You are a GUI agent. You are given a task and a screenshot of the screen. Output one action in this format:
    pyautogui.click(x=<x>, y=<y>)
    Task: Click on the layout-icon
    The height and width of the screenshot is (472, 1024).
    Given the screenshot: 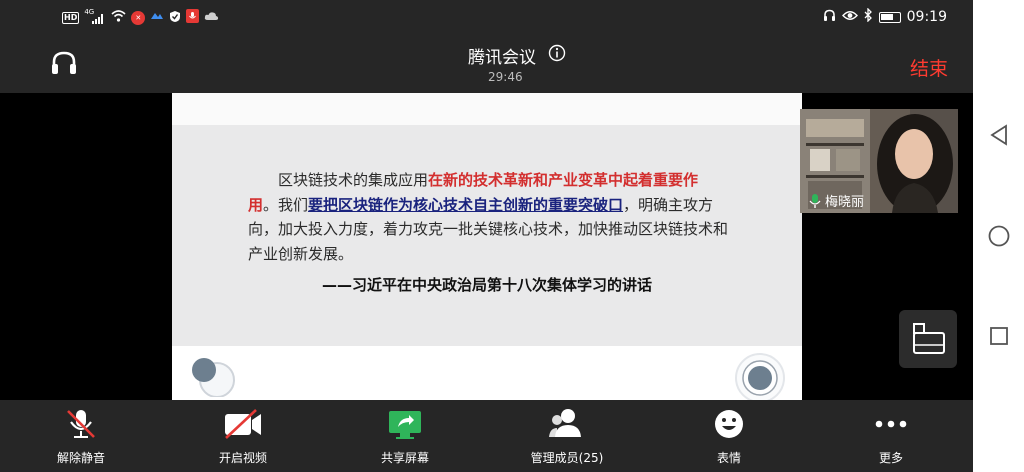 What is the action you would take?
    pyautogui.click(x=929, y=338)
    